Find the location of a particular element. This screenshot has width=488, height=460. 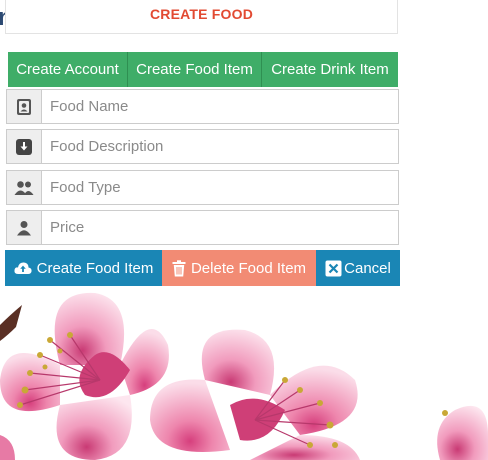

delete-food-item-label: Delete Food Item is located at coordinates (248, 268).